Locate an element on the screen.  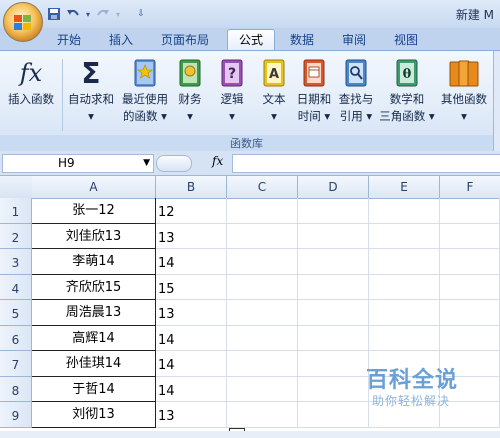
tab-data: 数据 is located at coordinates (302, 40).